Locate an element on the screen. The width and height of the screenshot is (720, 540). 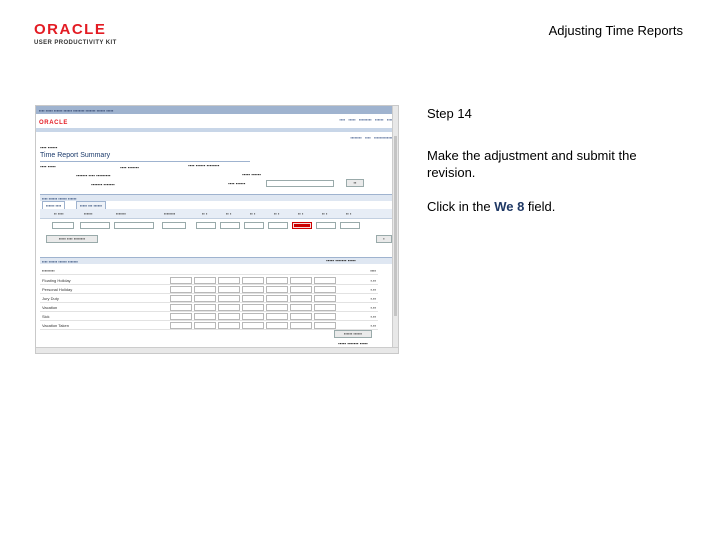
summary-row-label: Sick is located at coordinates (46, 316).